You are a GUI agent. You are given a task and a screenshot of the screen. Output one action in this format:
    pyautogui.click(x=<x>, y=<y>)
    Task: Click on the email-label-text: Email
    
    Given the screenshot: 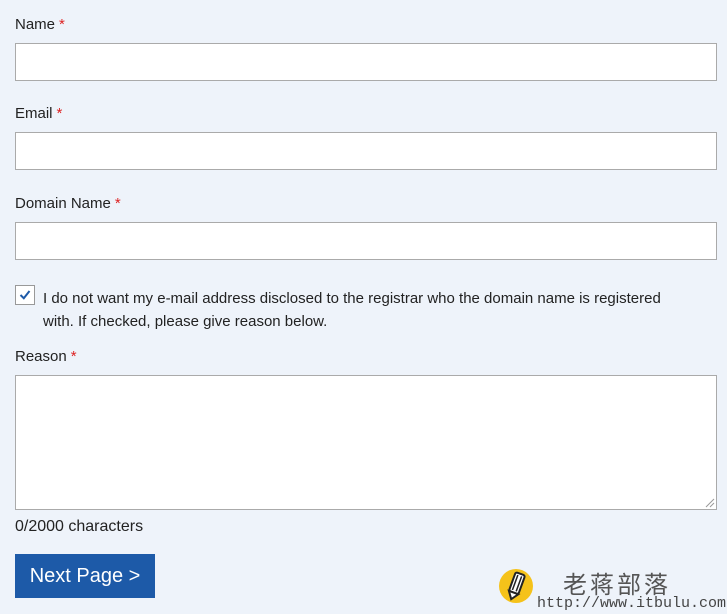 What is the action you would take?
    pyautogui.click(x=34, y=113)
    